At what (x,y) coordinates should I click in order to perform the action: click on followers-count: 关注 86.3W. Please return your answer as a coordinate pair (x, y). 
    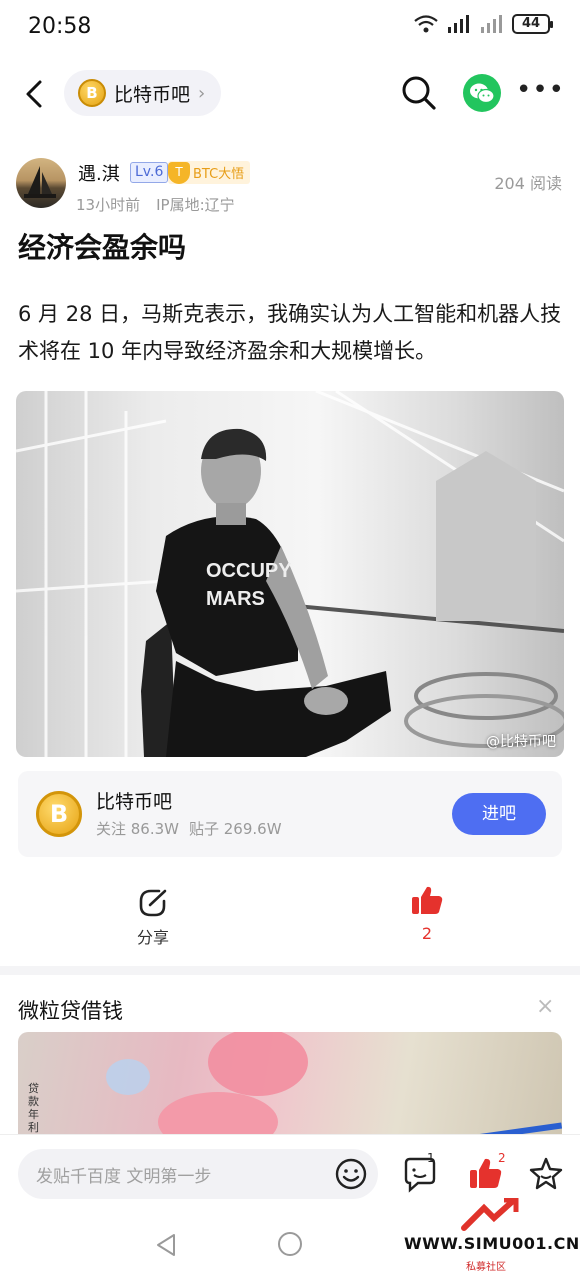
    Looking at the image, I should click on (137, 829).